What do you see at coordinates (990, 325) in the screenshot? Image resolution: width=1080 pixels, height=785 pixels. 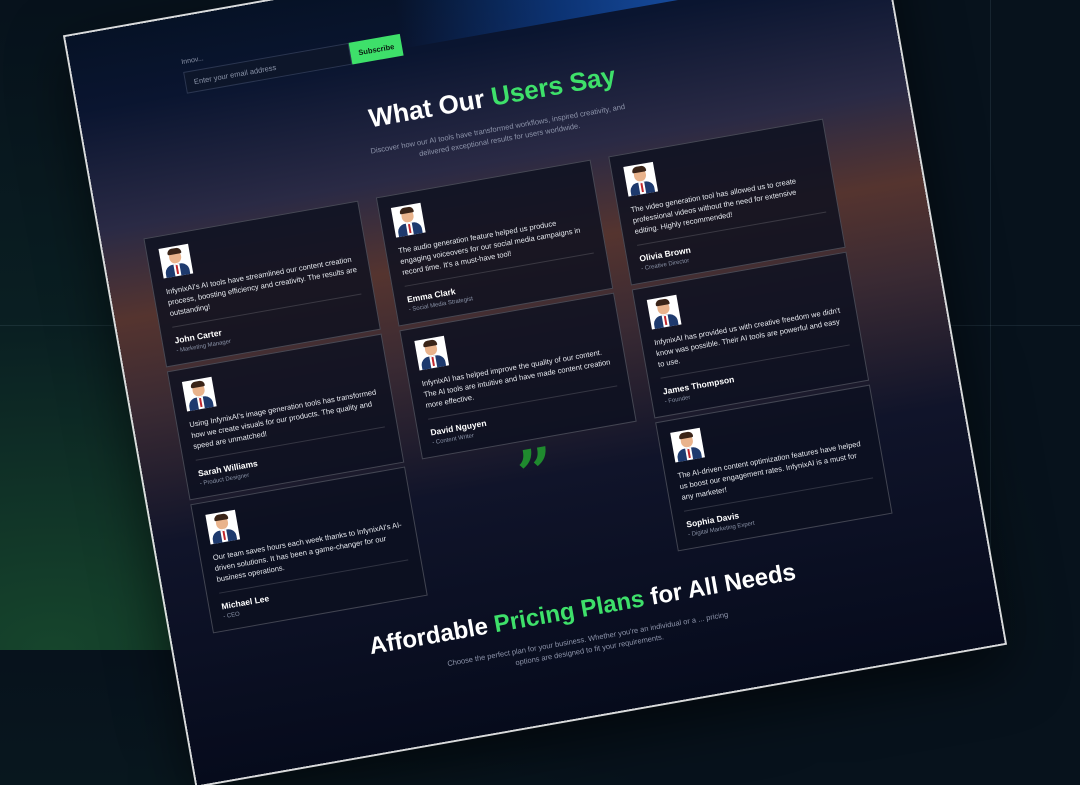 I see `background-line` at bounding box center [990, 325].